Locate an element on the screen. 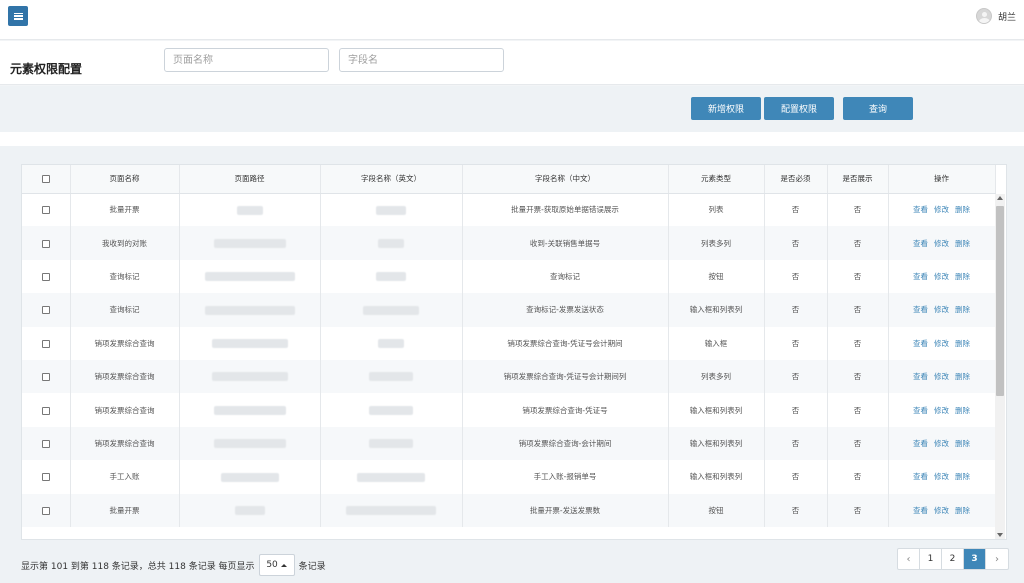 The width and height of the screenshot is (1024, 583). avatar is located at coordinates (983, 16).